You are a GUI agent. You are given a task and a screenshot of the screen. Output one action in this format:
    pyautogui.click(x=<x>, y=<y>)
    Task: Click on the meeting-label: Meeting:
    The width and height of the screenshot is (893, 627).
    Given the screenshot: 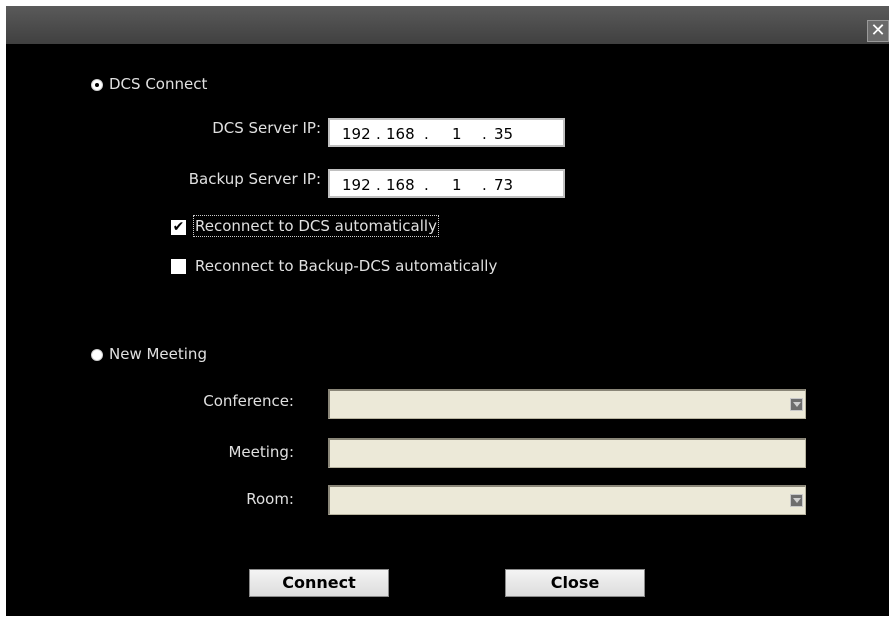 What is the action you would take?
    pyautogui.click(x=261, y=452)
    